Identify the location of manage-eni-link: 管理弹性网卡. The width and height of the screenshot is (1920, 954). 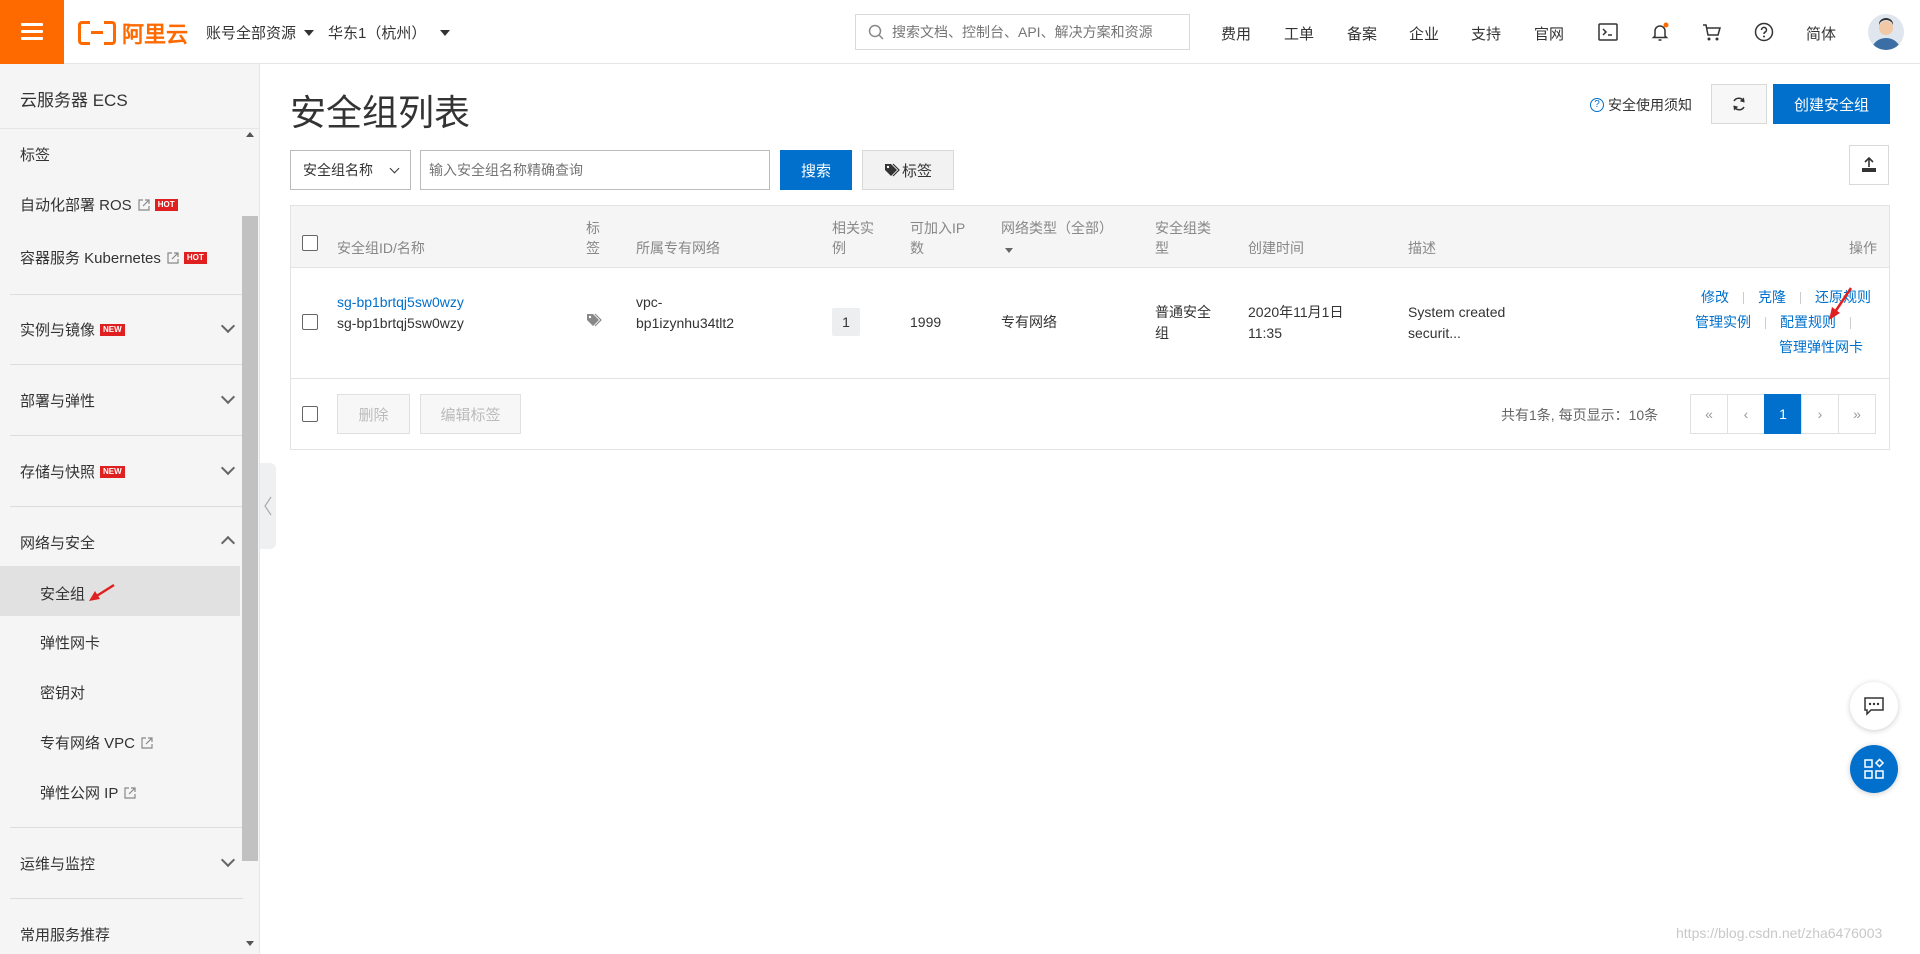
(1821, 347).